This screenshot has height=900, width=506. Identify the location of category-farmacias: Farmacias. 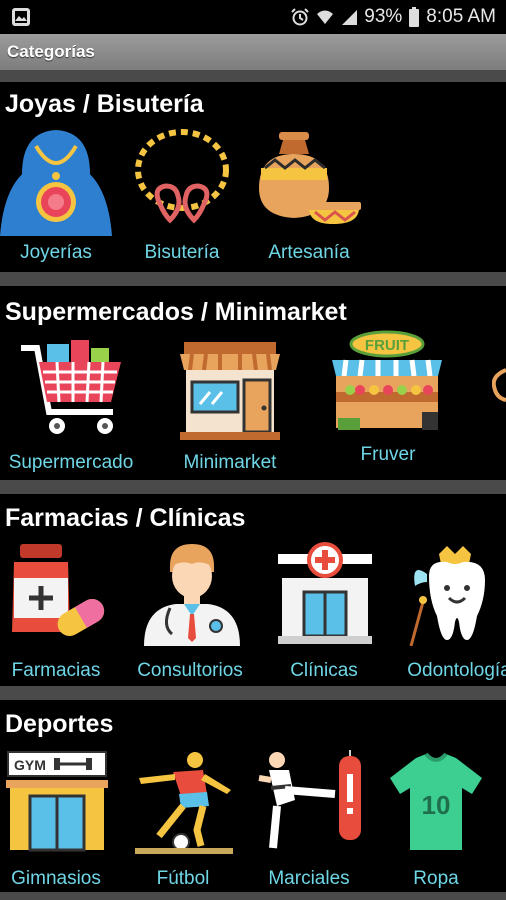
(63, 614).